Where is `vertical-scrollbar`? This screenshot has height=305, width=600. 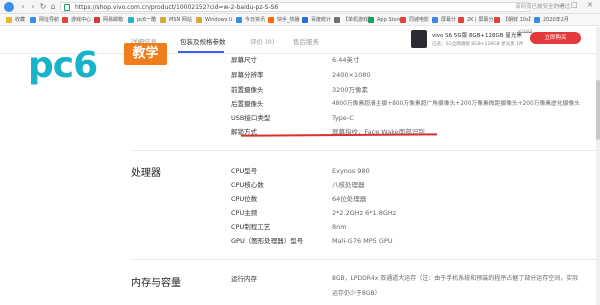 vertical-scrollbar is located at coordinates (598, 166).